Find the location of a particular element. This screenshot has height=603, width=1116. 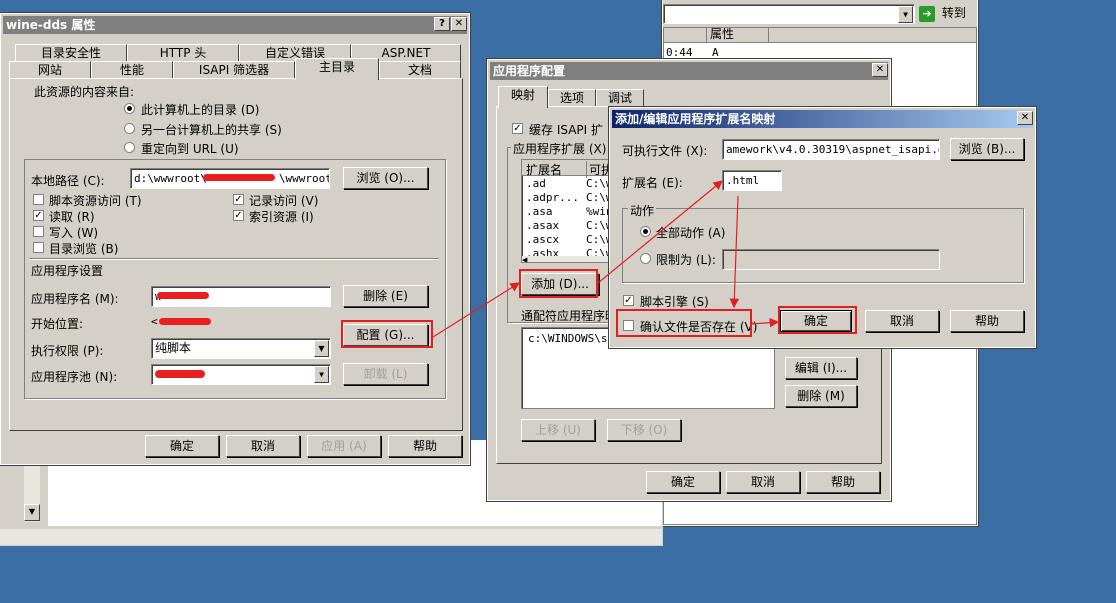

radio-redirect is located at coordinates (129, 147).